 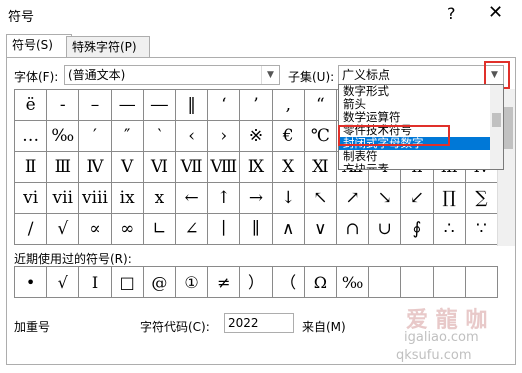 What do you see at coordinates (159, 136) in the screenshot?
I see `symbol-cell: ‵` at bounding box center [159, 136].